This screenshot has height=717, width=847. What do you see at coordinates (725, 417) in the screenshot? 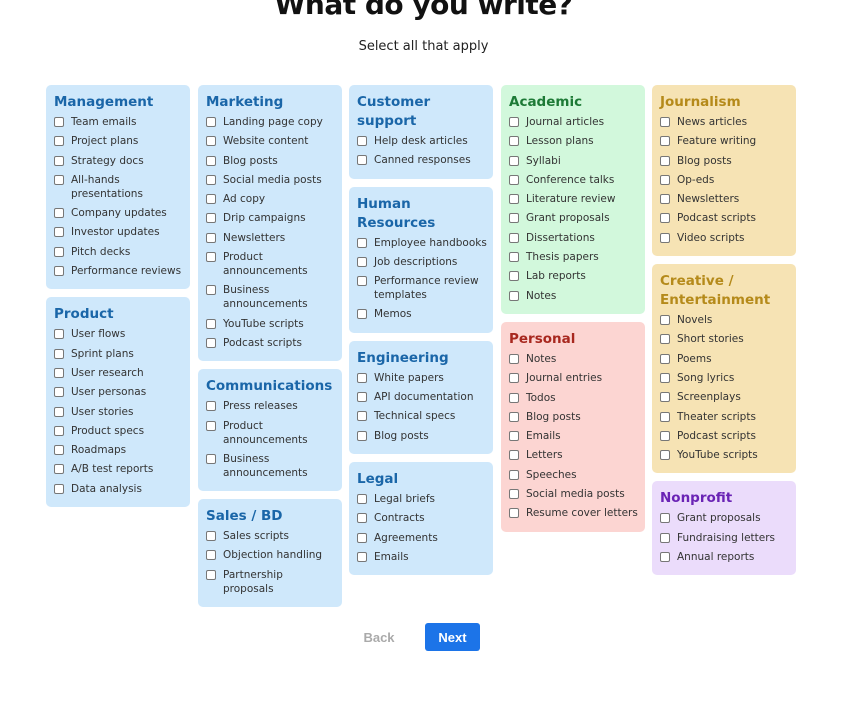
I see `checkbox-option: Theater scripts` at bounding box center [725, 417].